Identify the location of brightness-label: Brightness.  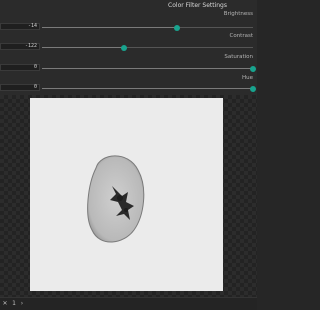
(238, 14).